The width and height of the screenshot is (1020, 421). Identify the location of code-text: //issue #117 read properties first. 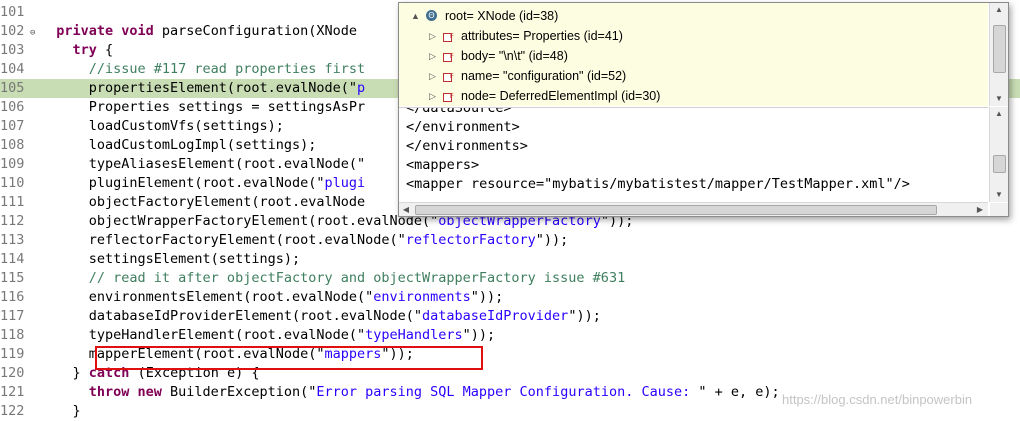
(202, 69).